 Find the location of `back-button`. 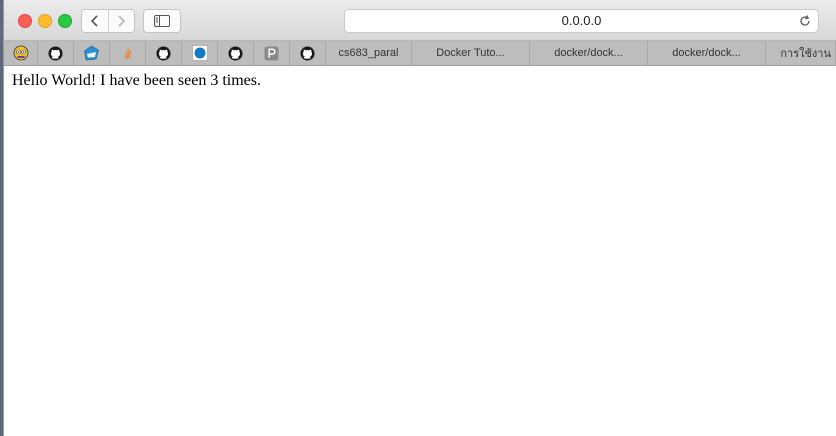

back-button is located at coordinates (95, 21).